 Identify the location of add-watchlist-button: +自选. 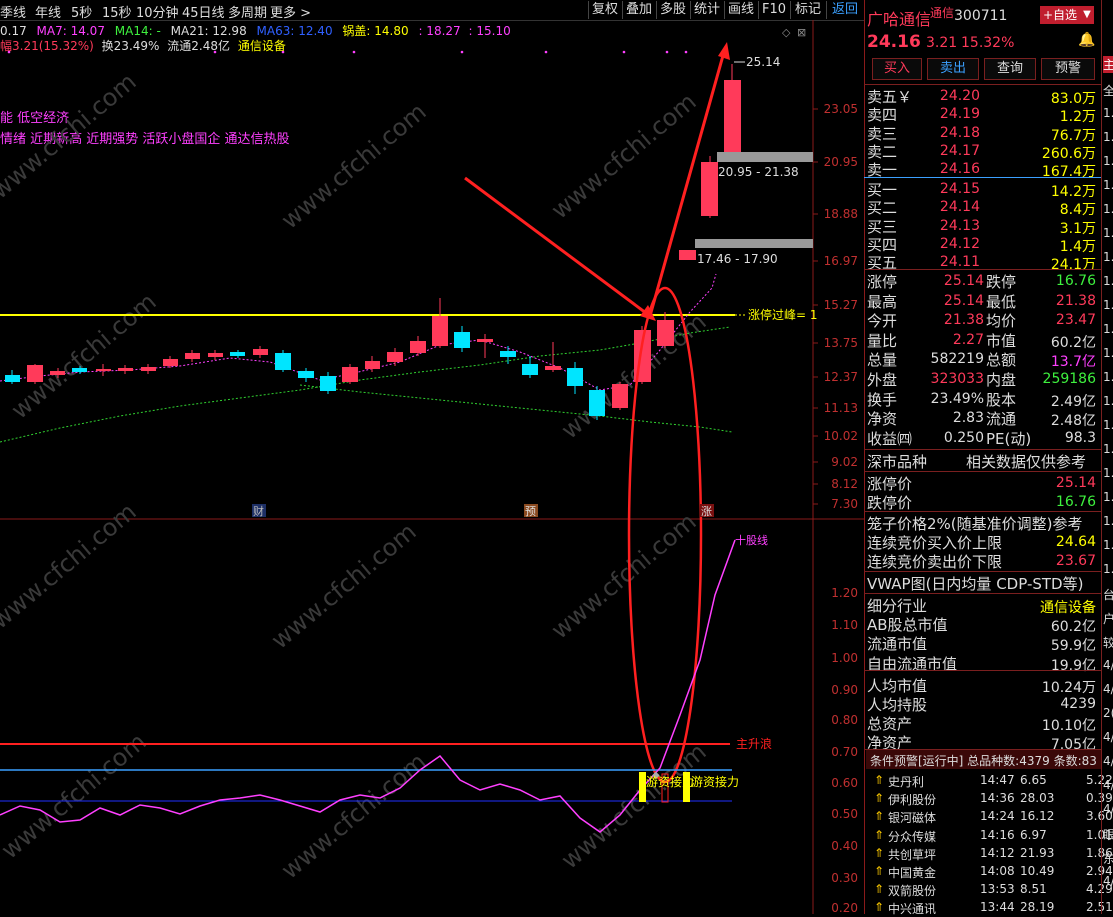
(1060, 15).